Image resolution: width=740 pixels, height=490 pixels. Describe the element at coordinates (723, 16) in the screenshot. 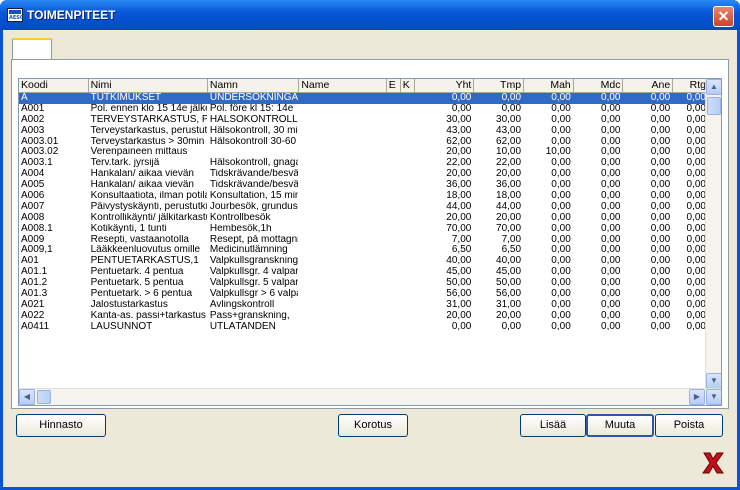

I see `close-icon: ✕` at that location.